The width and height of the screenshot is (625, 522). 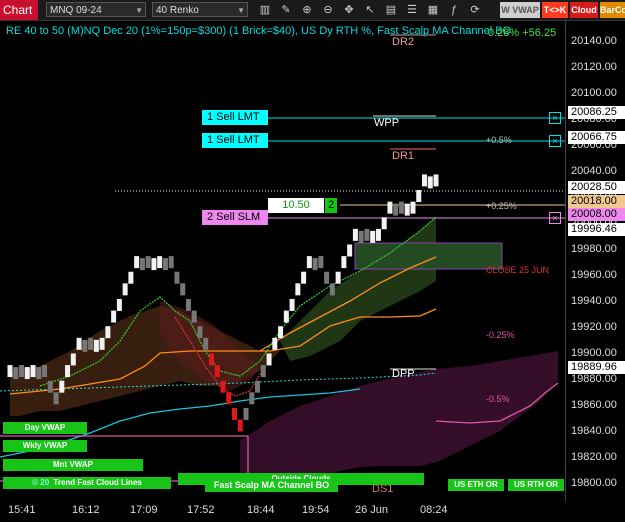 I want to click on us-eth-or-button: US ETH OR, so click(x=476, y=485).